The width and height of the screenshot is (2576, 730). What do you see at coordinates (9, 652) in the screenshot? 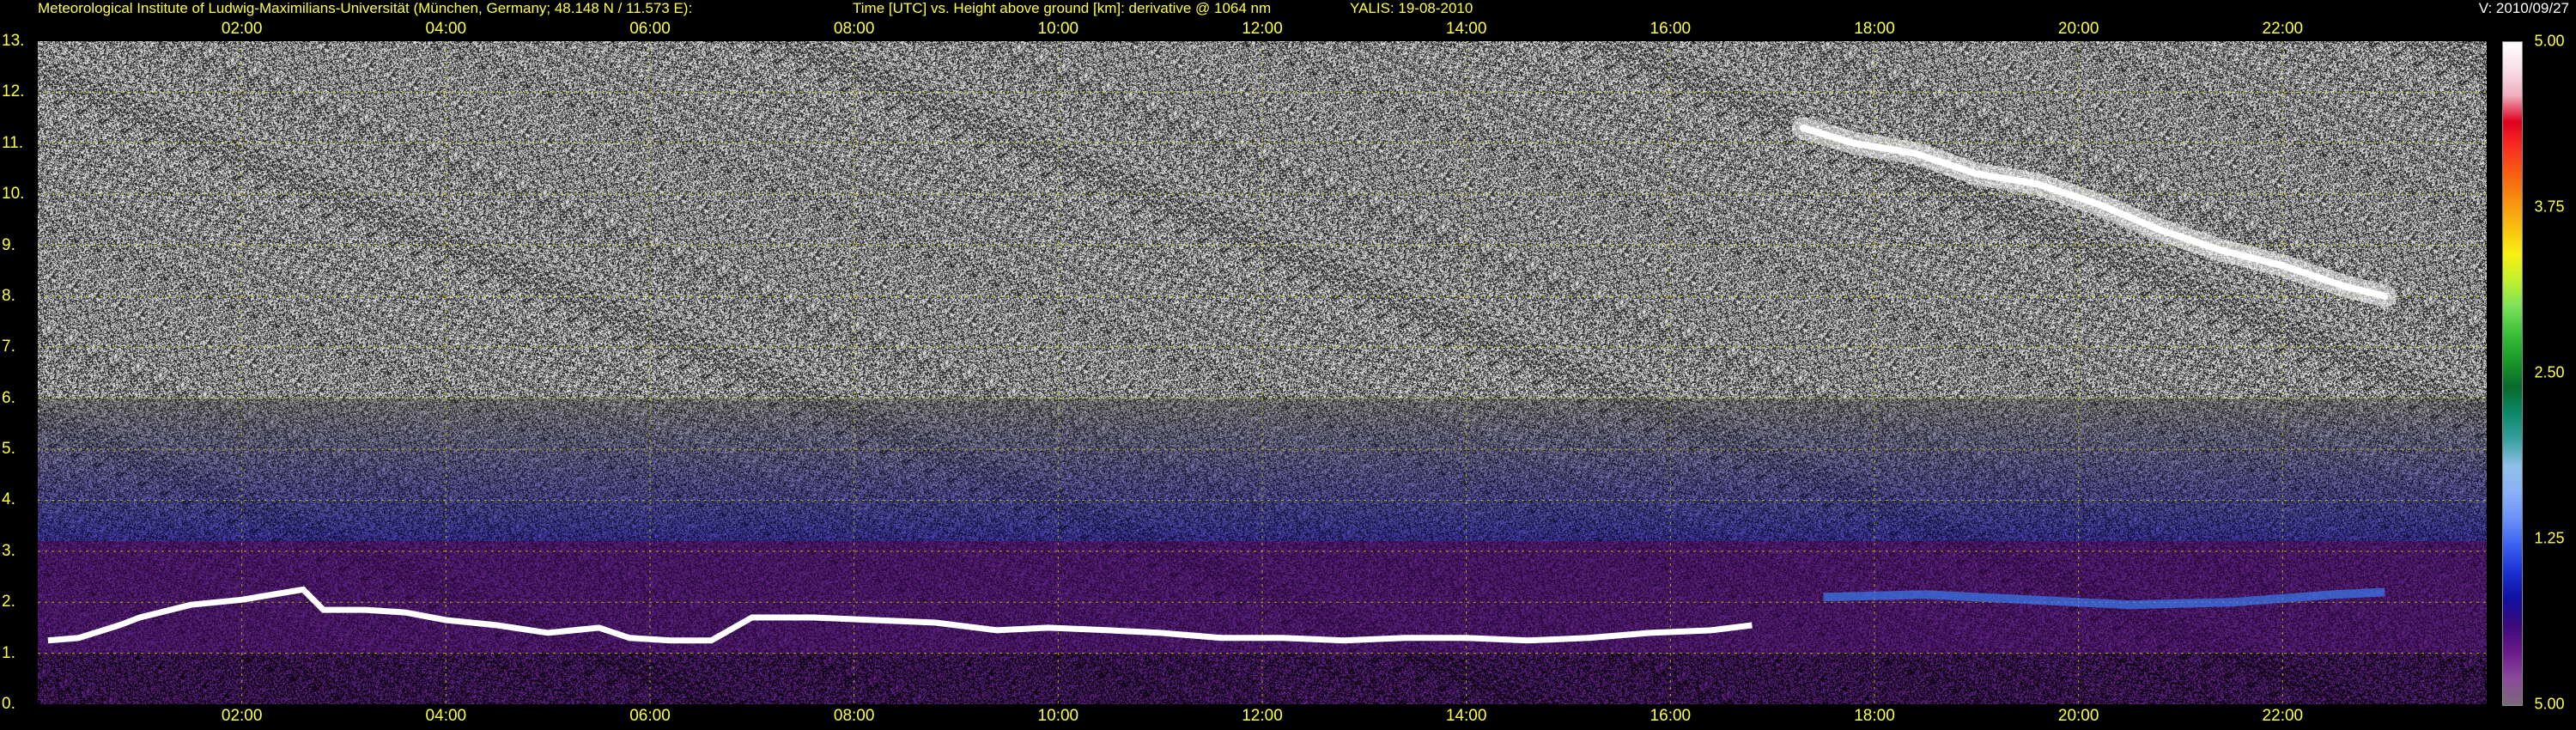
I see `y-tick-1: 1.` at bounding box center [9, 652].